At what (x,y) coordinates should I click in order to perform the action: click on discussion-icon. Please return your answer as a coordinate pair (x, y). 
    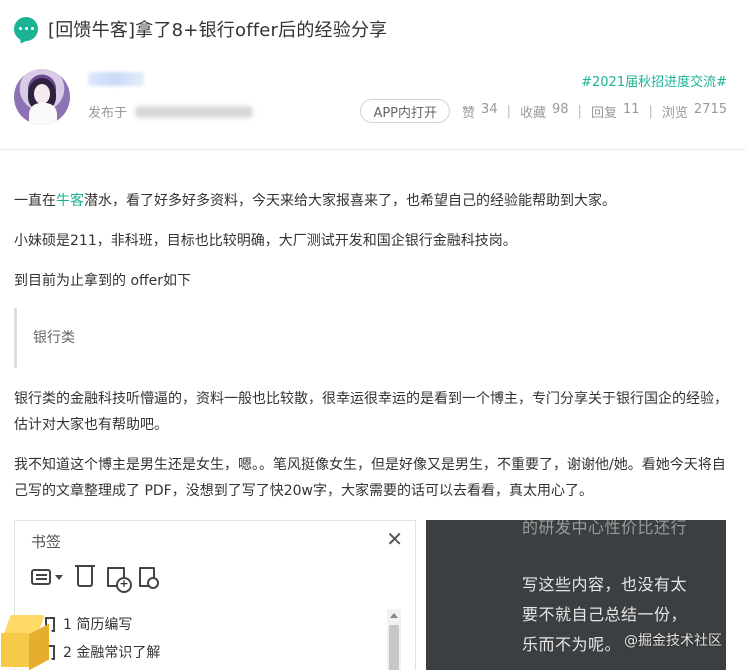
    Looking at the image, I should click on (26, 29).